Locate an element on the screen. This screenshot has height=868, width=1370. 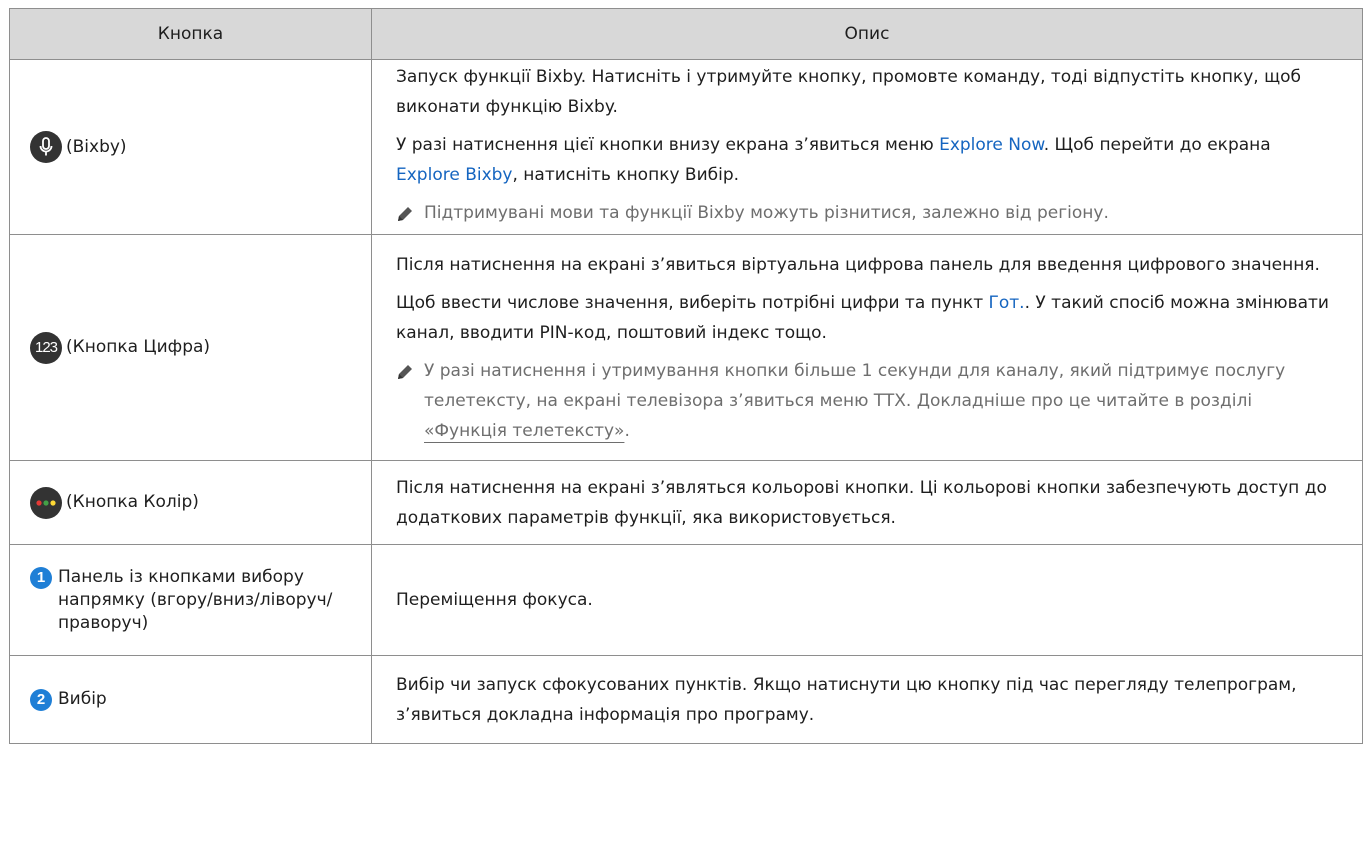
done-link: Гот. is located at coordinates (1007, 303).